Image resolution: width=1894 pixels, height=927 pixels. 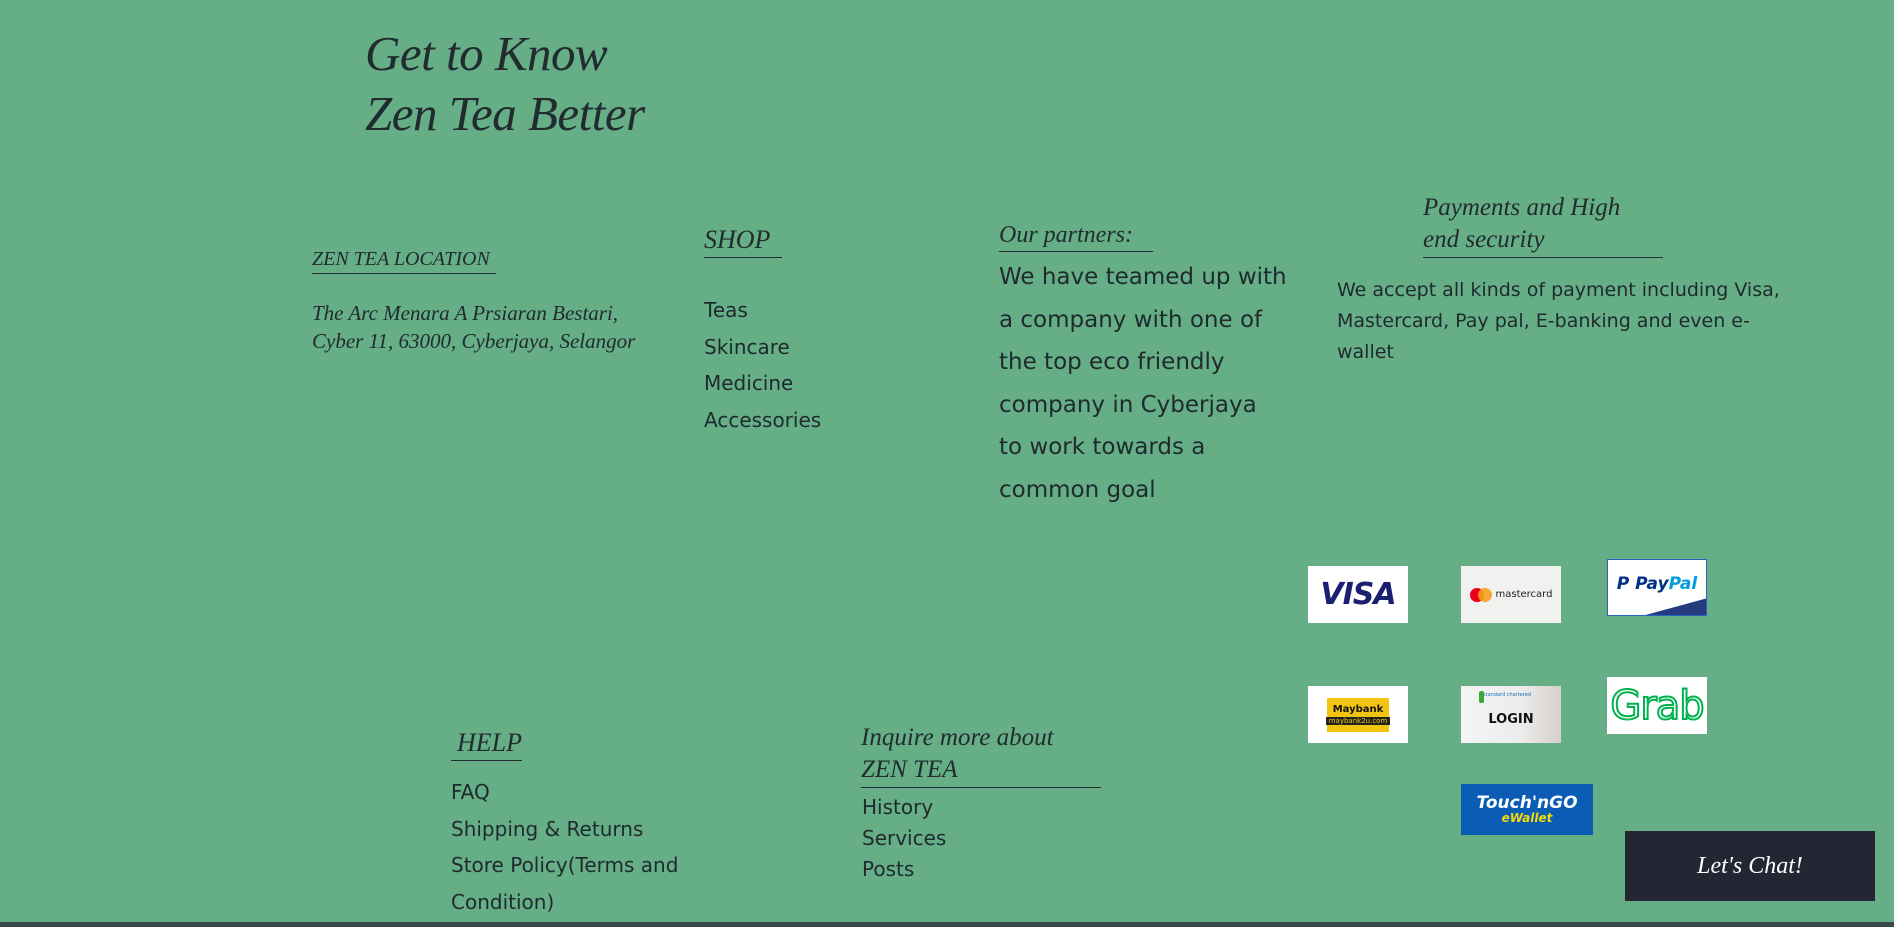 I want to click on mastercard-logo: mastercard, so click(x=1511, y=594).